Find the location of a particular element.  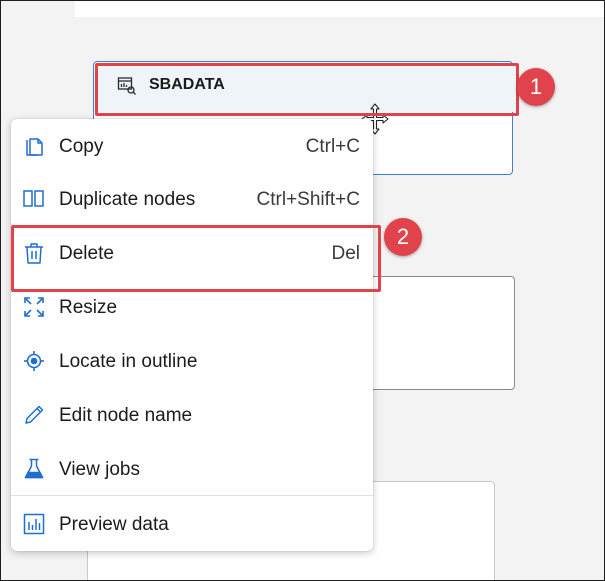

menu-item-locate-in-outline: Locate in outline is located at coordinates (192, 362).